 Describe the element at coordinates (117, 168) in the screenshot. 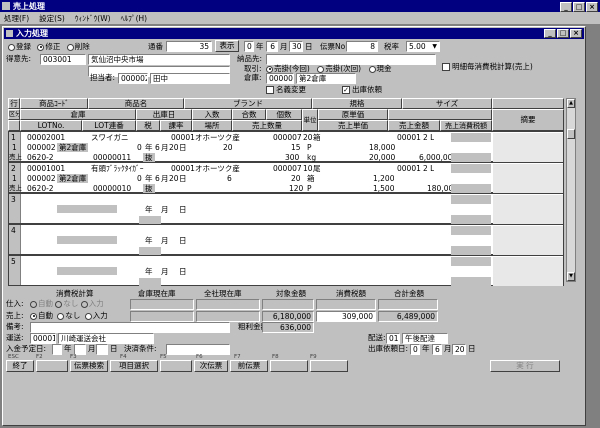

I see `item-name: 有頭ﾌﾞﾗｯｸﾀｲｶﾞｰ` at that location.